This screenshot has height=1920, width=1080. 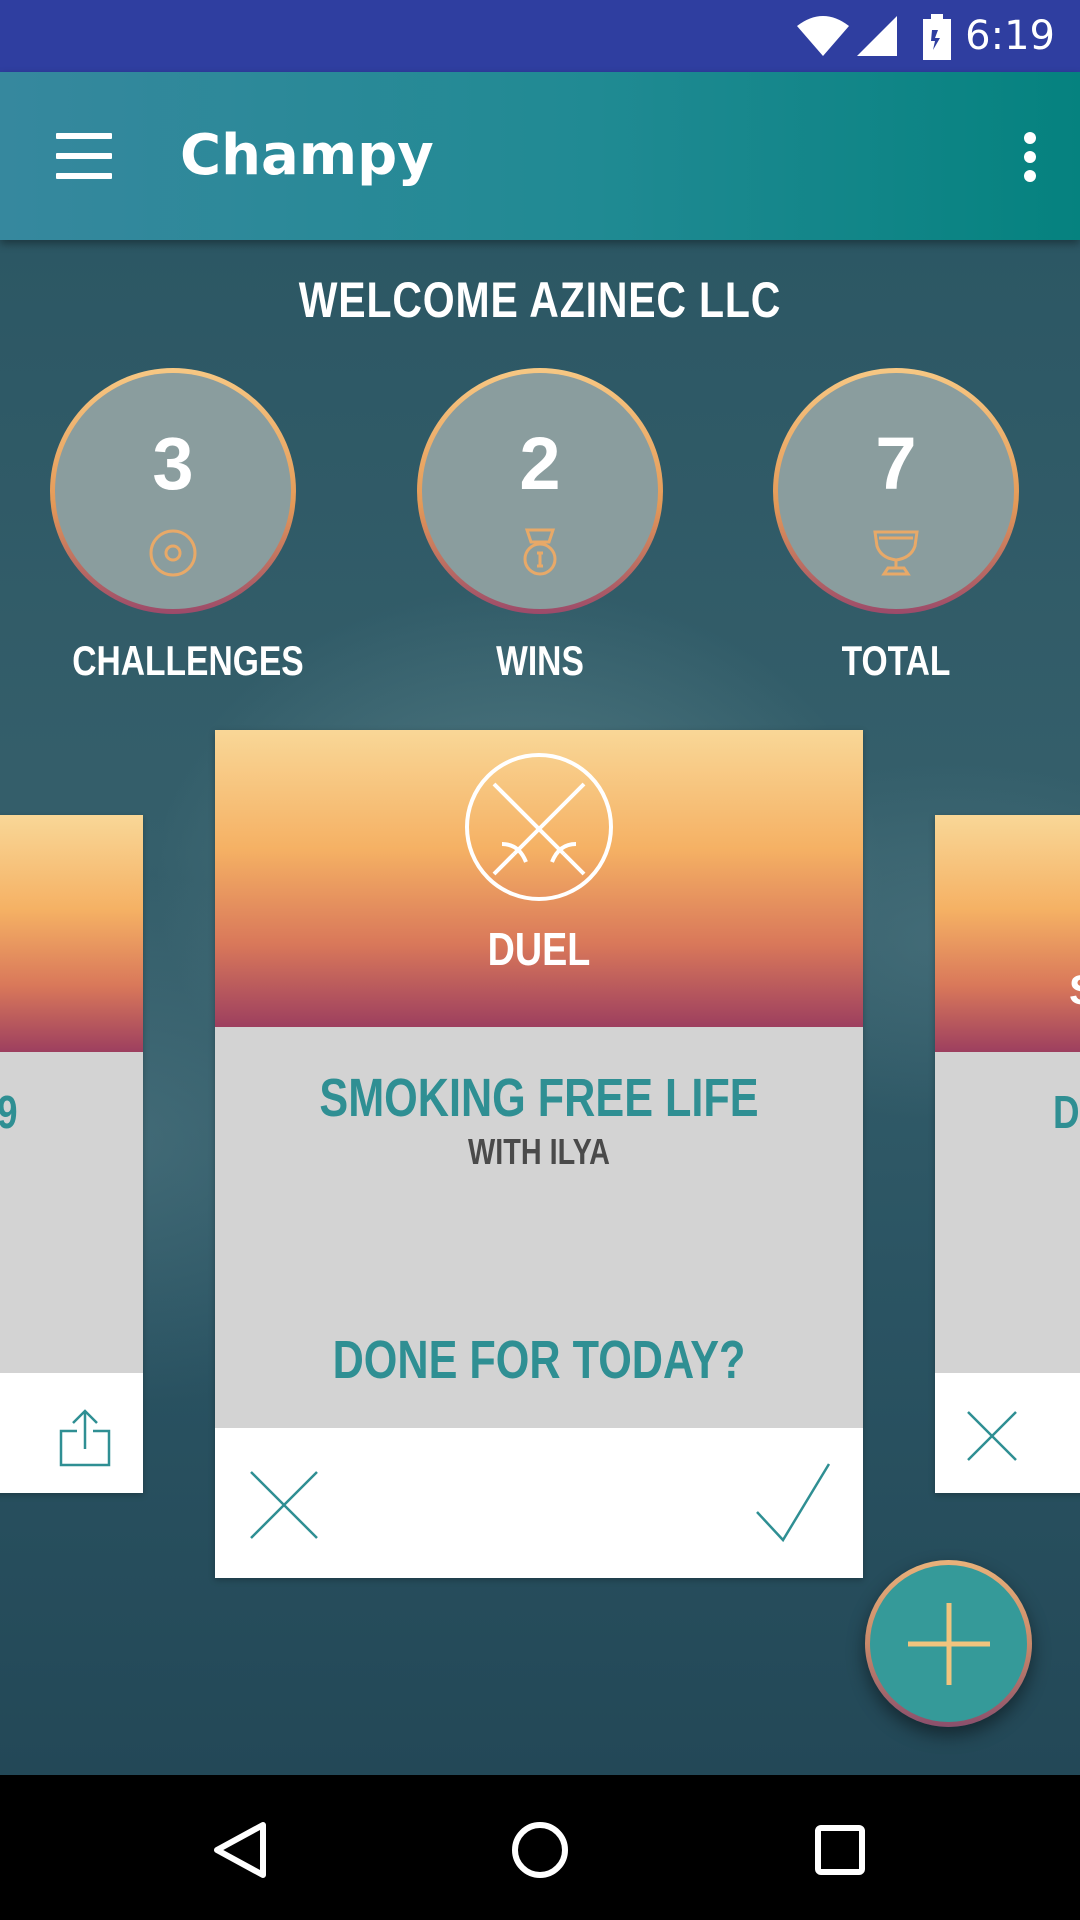 What do you see at coordinates (173, 553) in the screenshot?
I see `target-icon` at bounding box center [173, 553].